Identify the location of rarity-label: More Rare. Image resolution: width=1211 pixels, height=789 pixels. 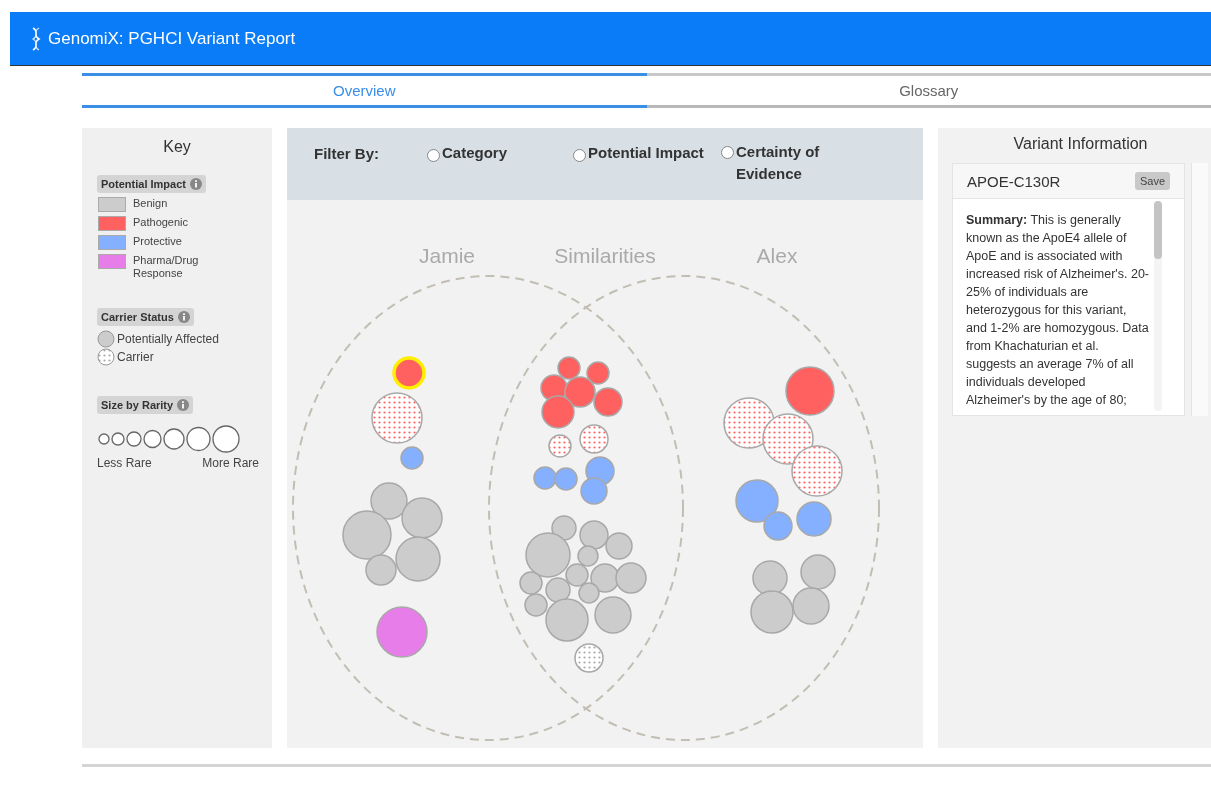
(230, 463).